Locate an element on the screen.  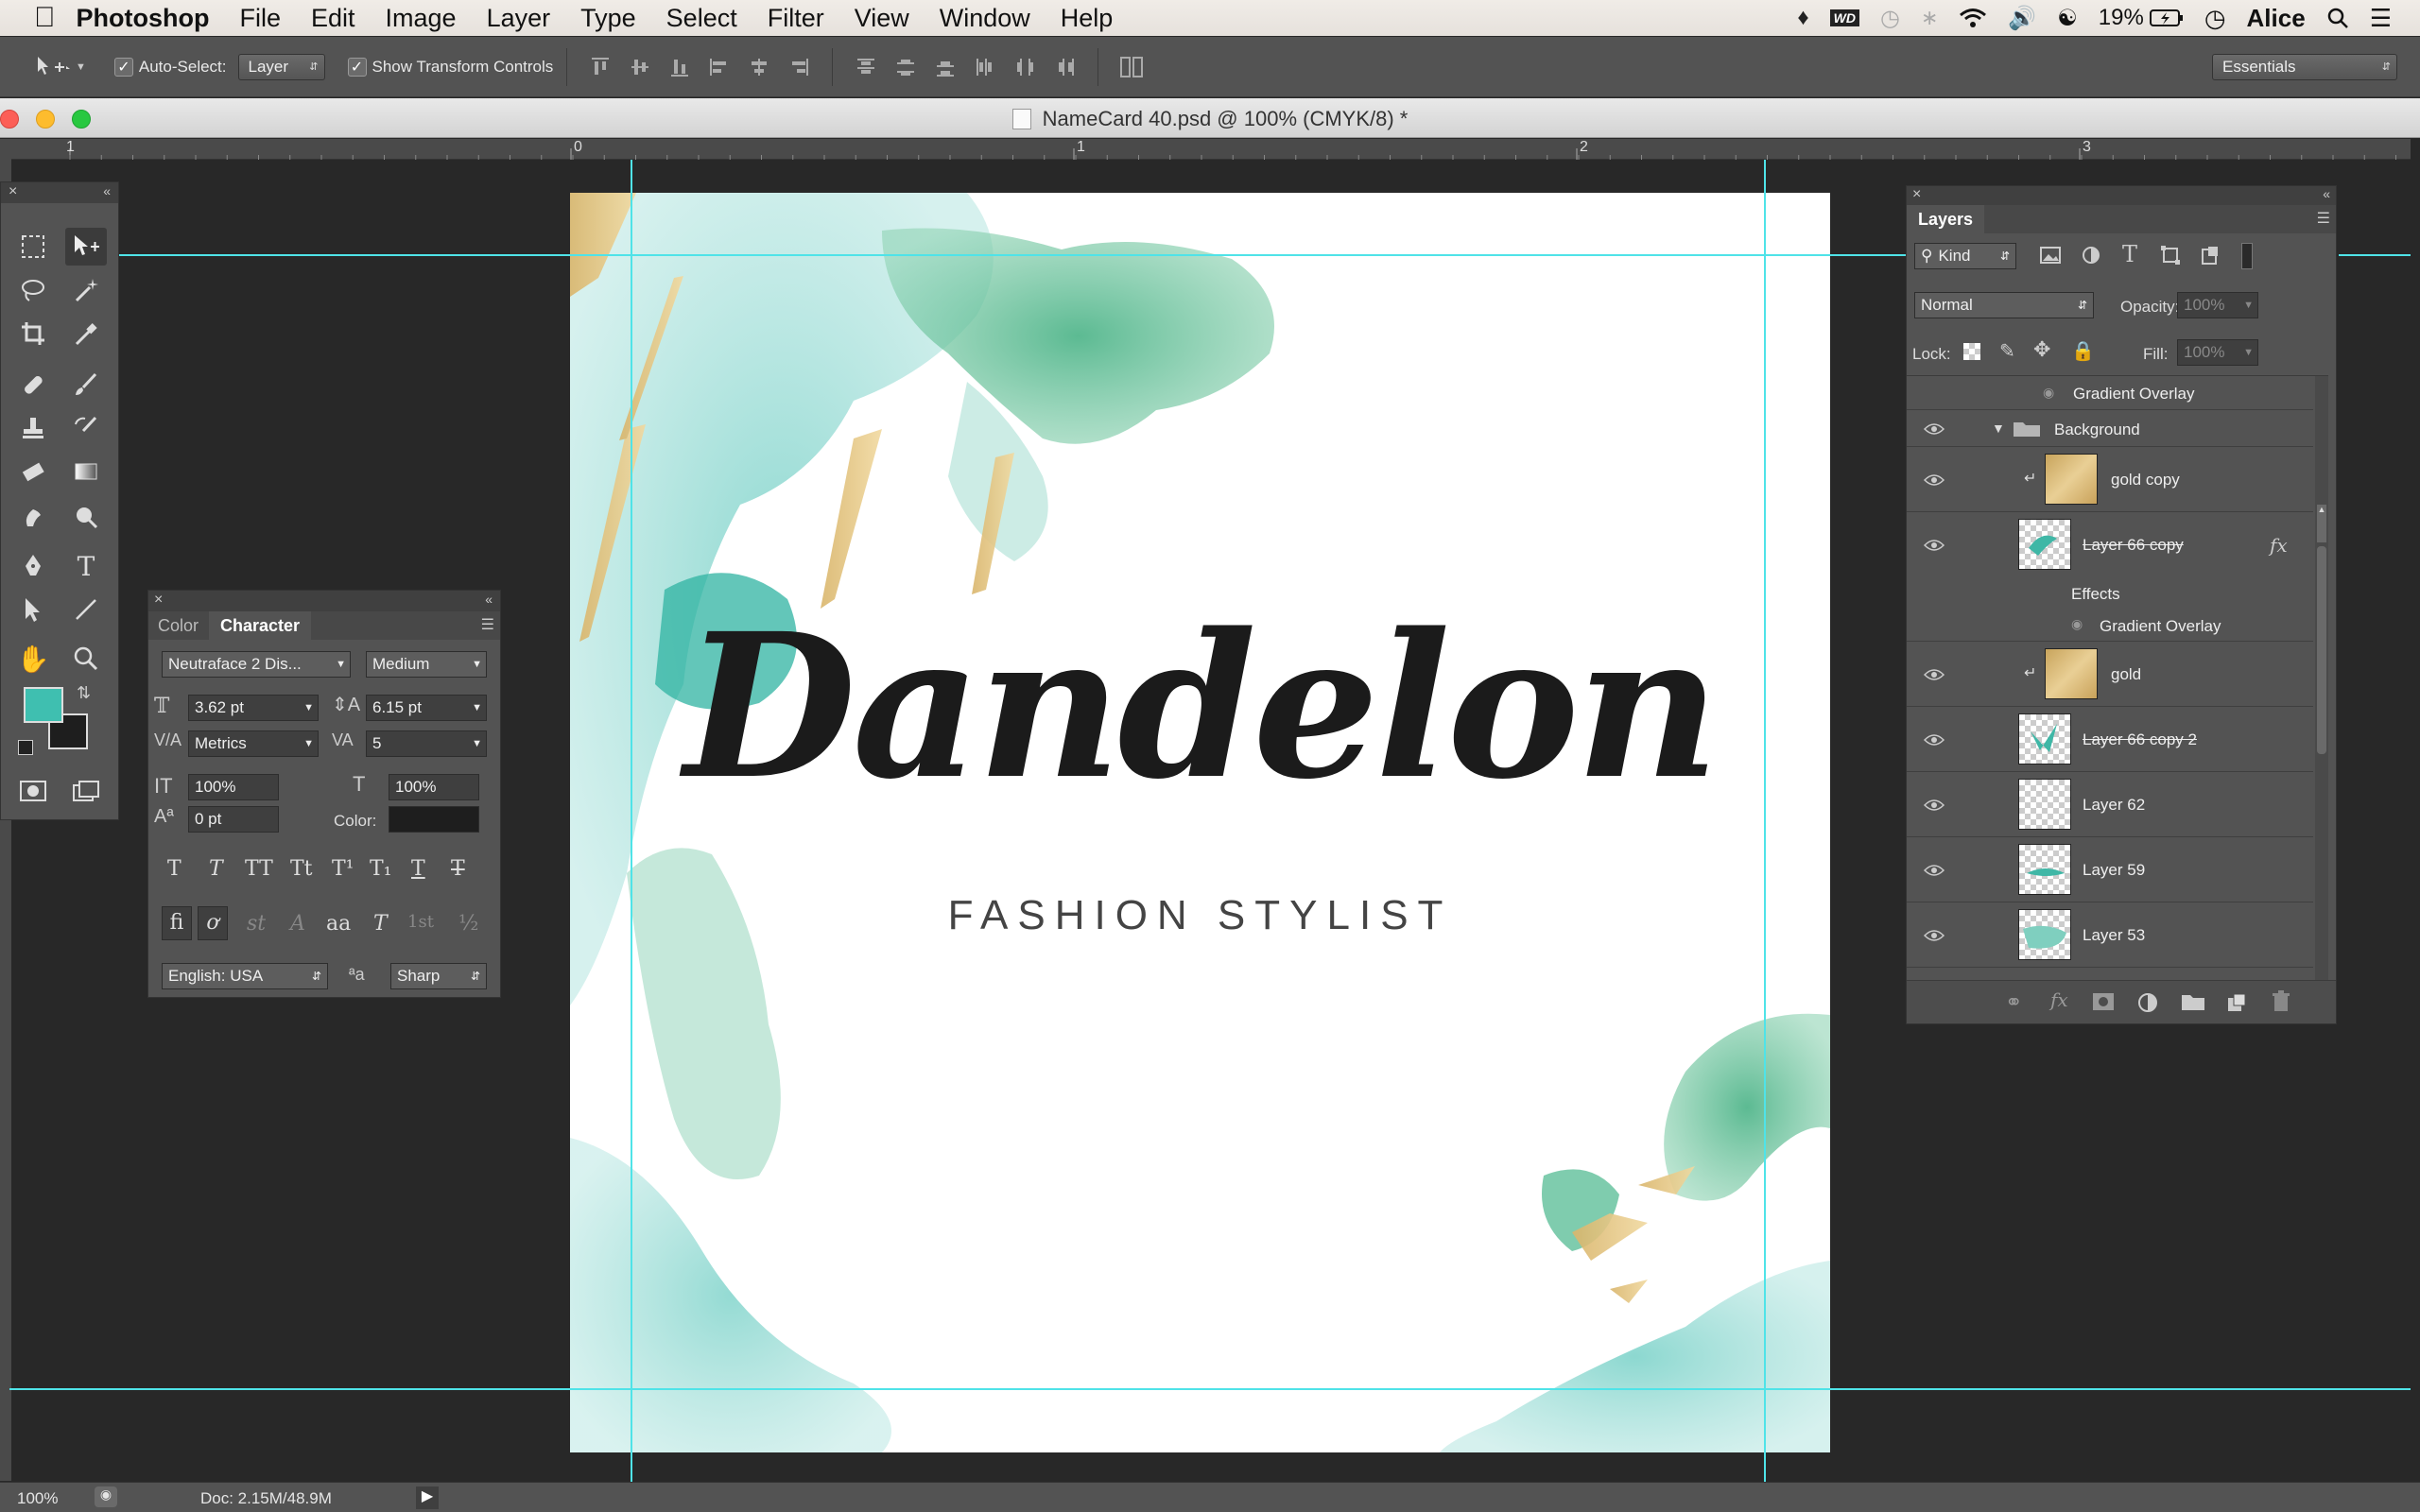
filter-type-icon: T is located at coordinates (2129, 254).